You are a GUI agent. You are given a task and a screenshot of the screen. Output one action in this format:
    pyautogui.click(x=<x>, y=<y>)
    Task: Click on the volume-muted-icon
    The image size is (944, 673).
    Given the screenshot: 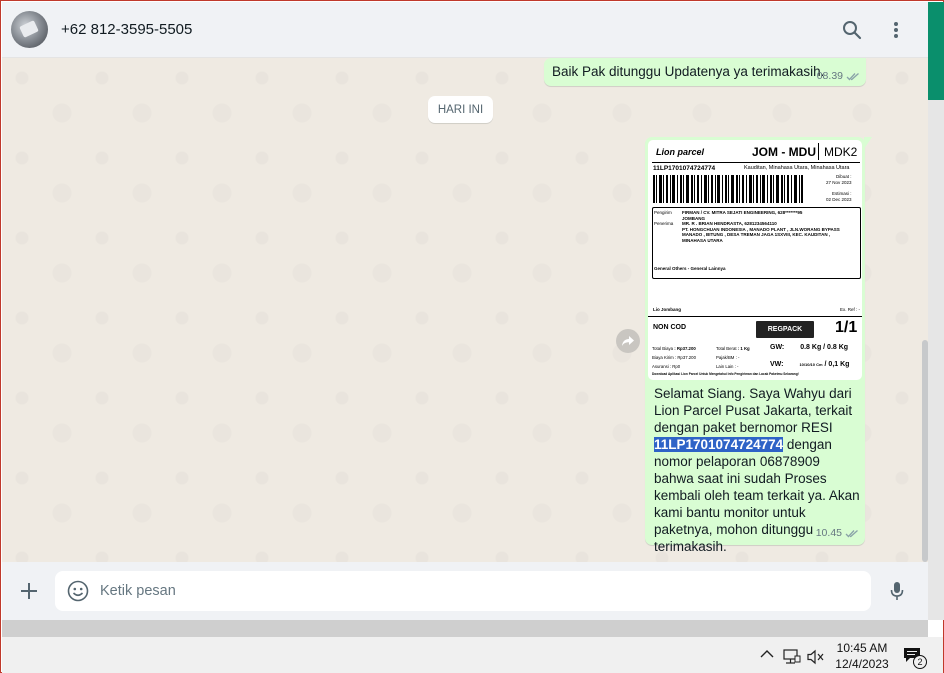 What is the action you would take?
    pyautogui.click(x=816, y=657)
    